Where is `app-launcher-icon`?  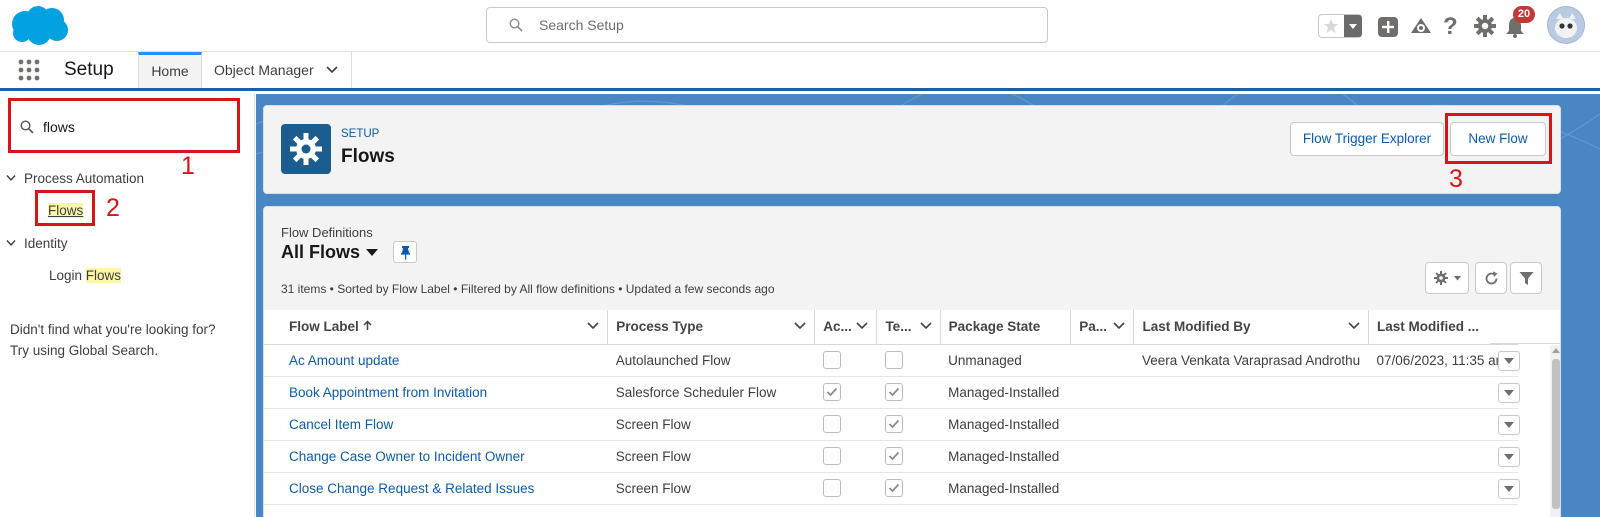
app-launcher-icon is located at coordinates (29, 70).